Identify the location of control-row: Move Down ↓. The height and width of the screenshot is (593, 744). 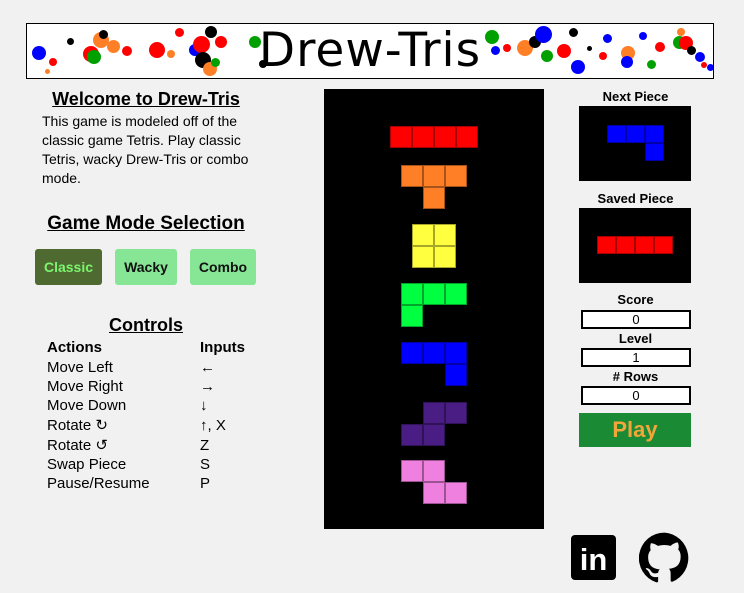
(167, 406).